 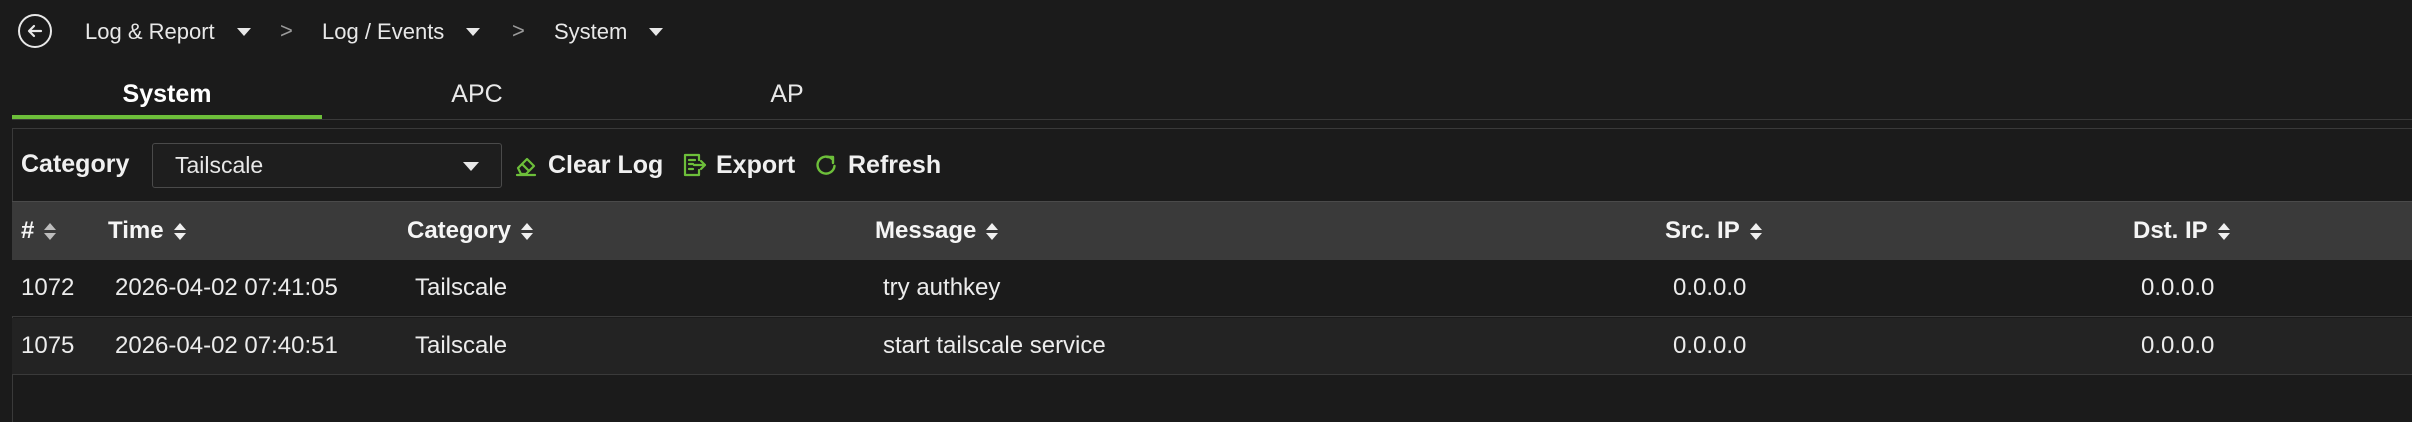 I want to click on category-select-value: Tailscale, so click(x=219, y=165).